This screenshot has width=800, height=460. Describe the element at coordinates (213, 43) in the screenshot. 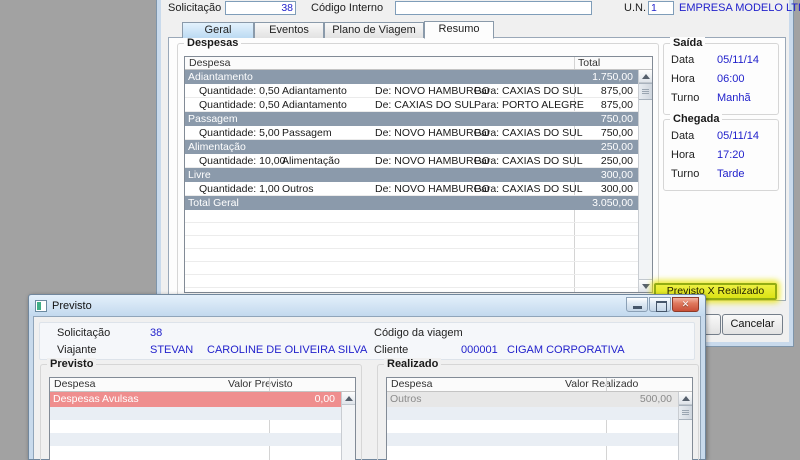

I see `despesas-groupbox-title: Despesas` at that location.